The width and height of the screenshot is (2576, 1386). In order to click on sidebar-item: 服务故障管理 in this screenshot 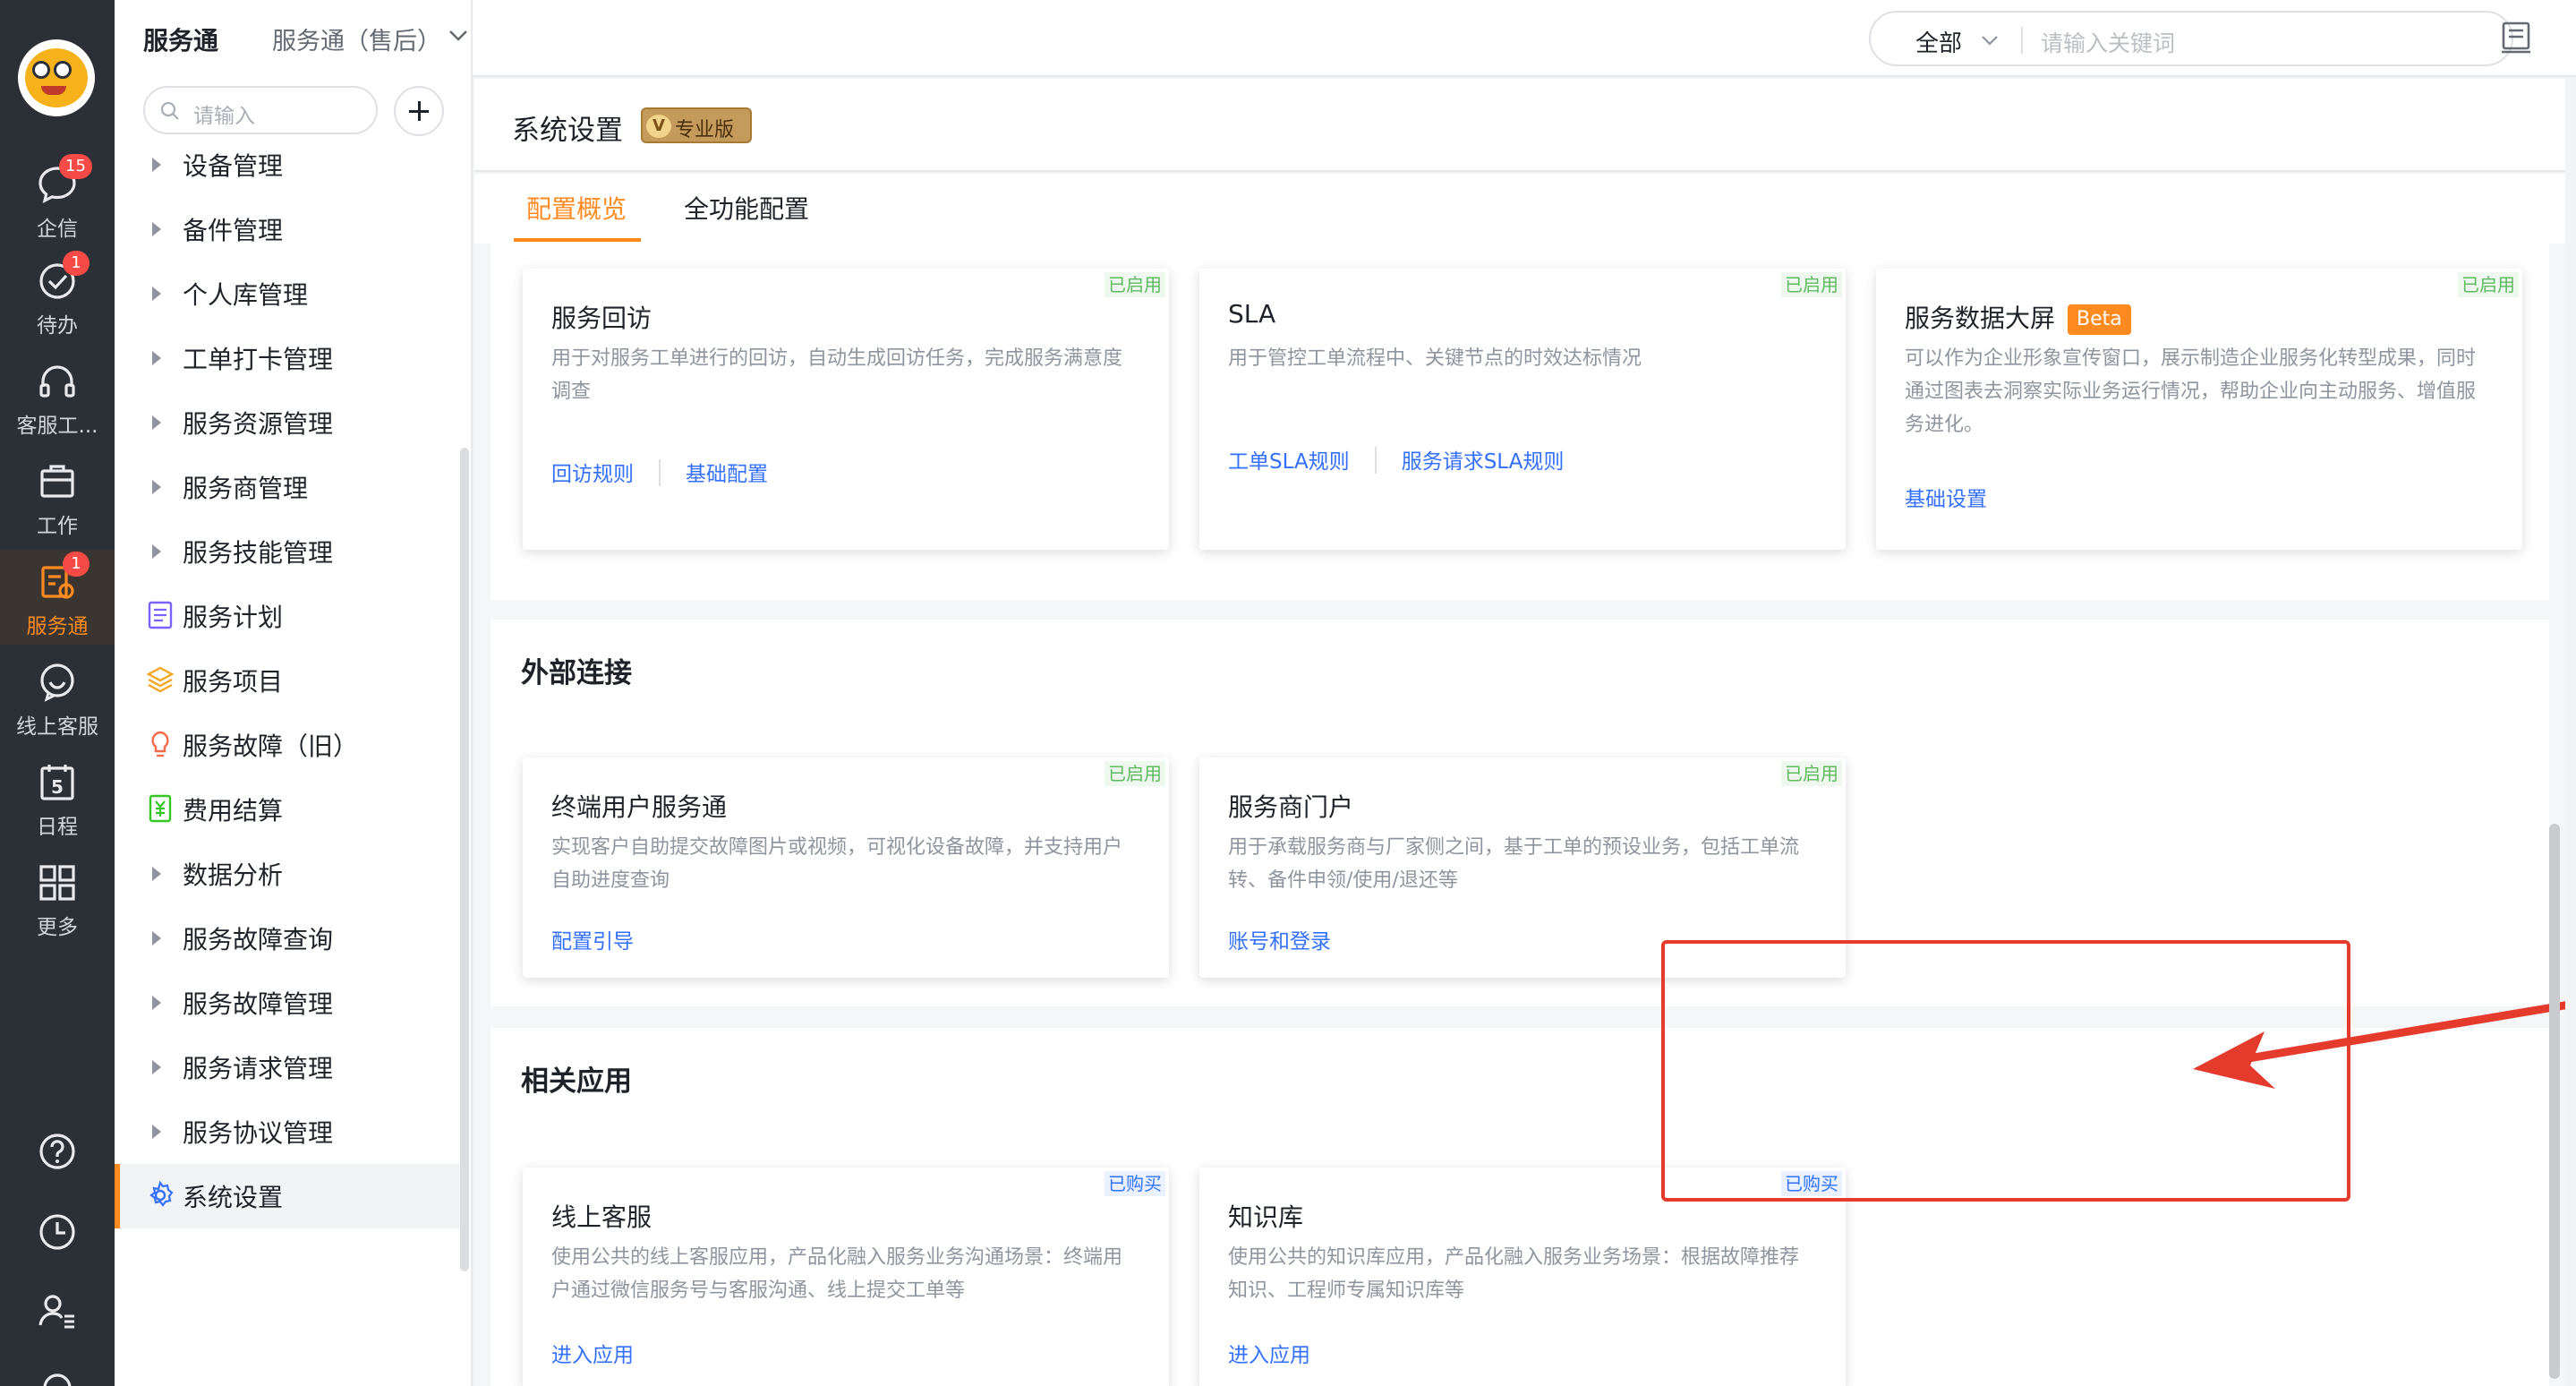, I will do `click(288, 1003)`.